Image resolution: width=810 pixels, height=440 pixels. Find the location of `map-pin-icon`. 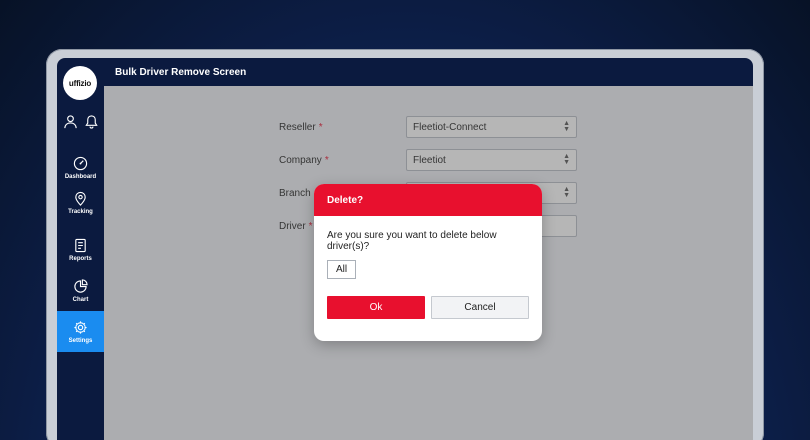

map-pin-icon is located at coordinates (80, 198).